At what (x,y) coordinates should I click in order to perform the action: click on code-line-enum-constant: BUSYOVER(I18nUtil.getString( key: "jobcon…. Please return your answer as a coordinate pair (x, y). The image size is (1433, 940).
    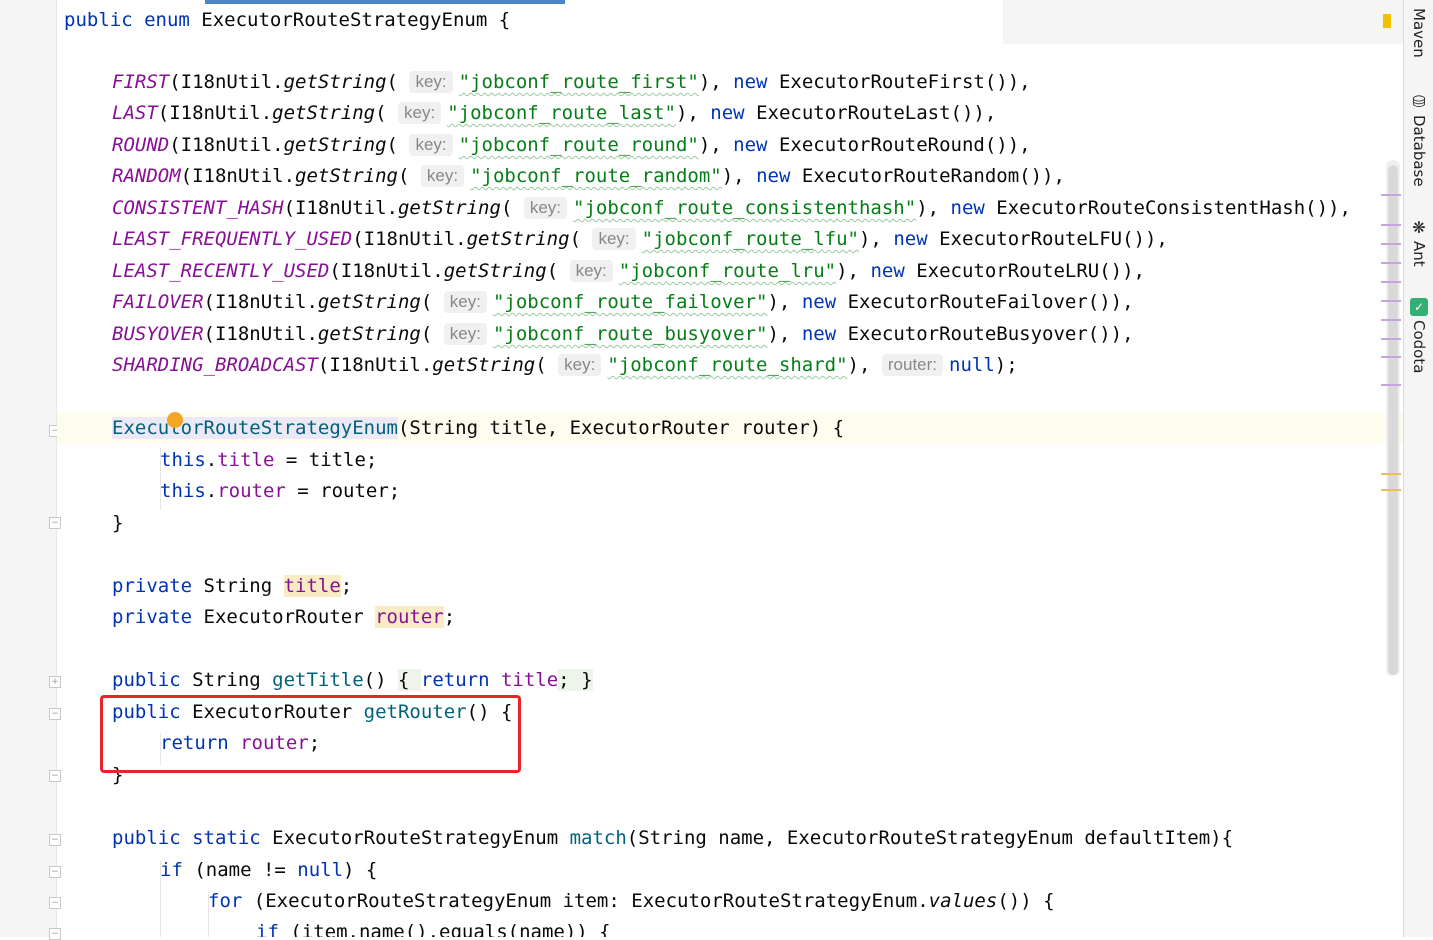
    Looking at the image, I should click on (623, 334).